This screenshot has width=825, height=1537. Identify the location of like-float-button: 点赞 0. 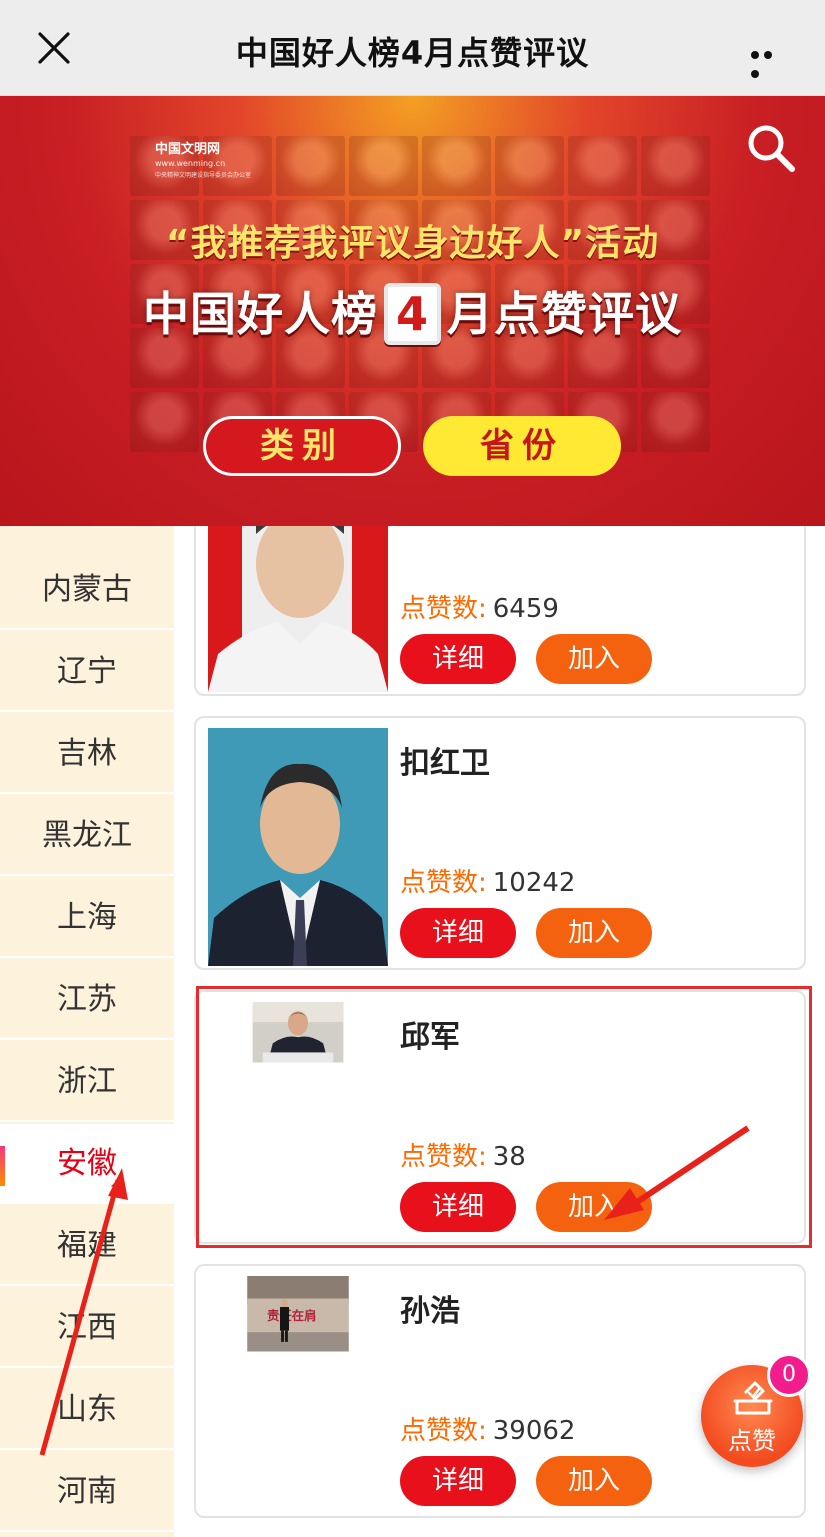
(756, 1410).